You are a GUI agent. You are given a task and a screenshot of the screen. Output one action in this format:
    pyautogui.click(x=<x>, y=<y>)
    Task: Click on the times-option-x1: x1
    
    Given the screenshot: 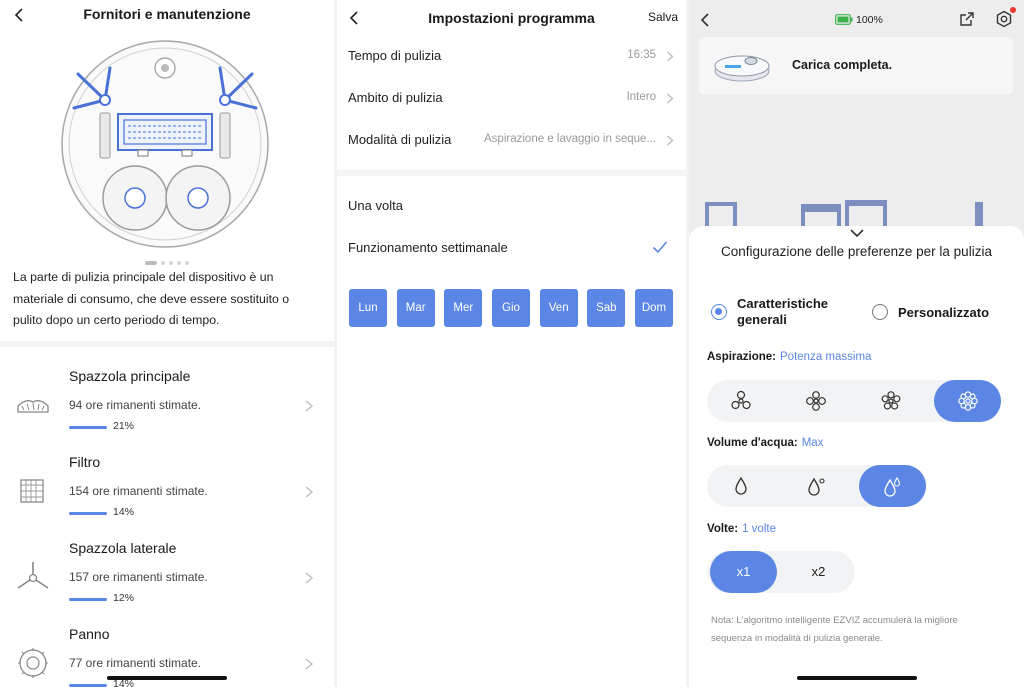 What is the action you would take?
    pyautogui.click(x=743, y=572)
    